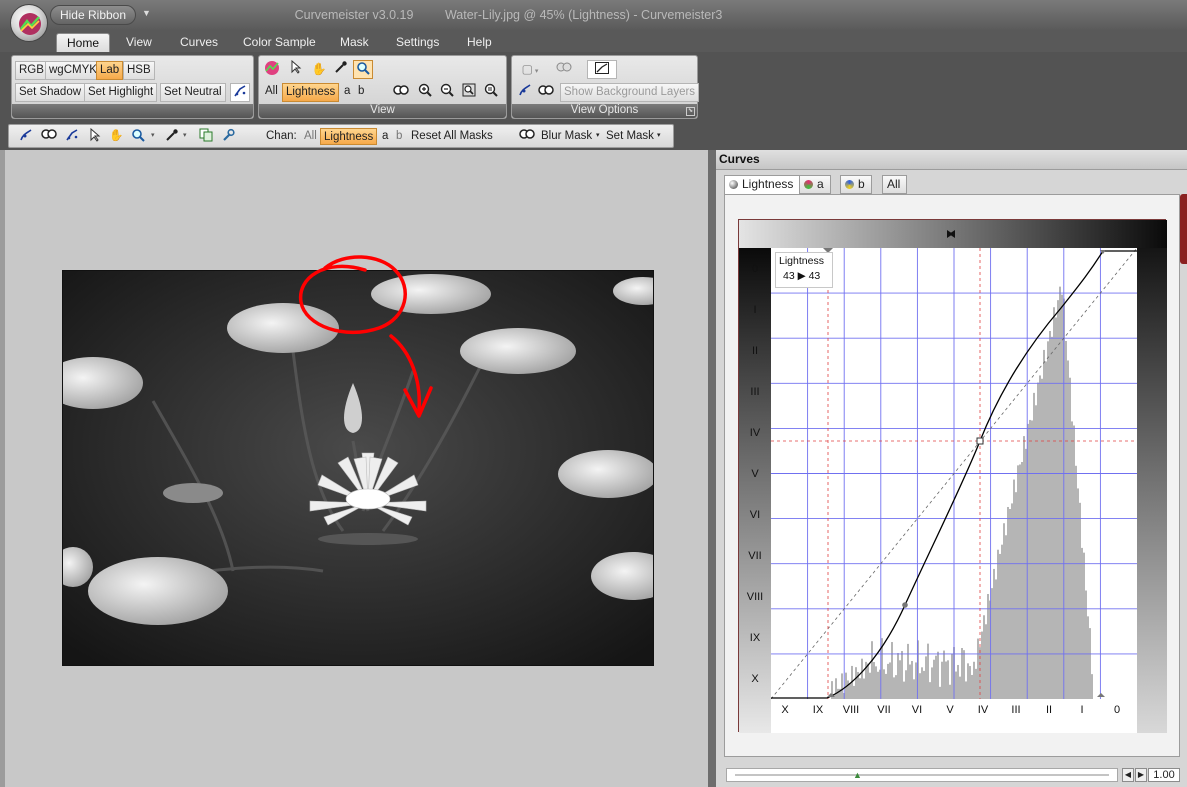  What do you see at coordinates (193, 92) in the screenshot?
I see `set-neutral-button: Set Neutral` at bounding box center [193, 92].